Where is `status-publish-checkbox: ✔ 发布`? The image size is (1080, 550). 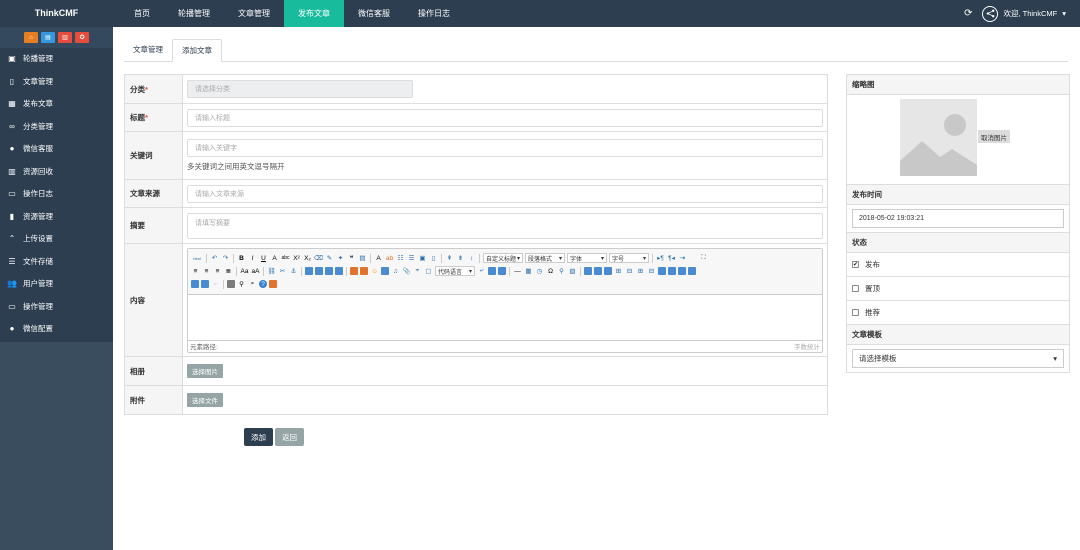 status-publish-checkbox: ✔ 发布 is located at coordinates (958, 265).